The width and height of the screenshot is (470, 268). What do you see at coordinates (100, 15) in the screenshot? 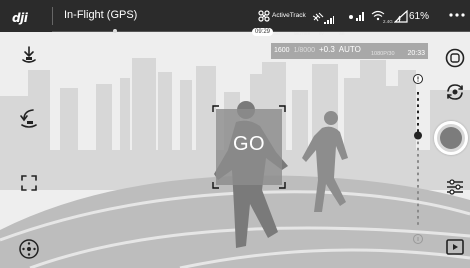
I see `flight-mode-status: In-Flight (GPS)` at bounding box center [100, 15].